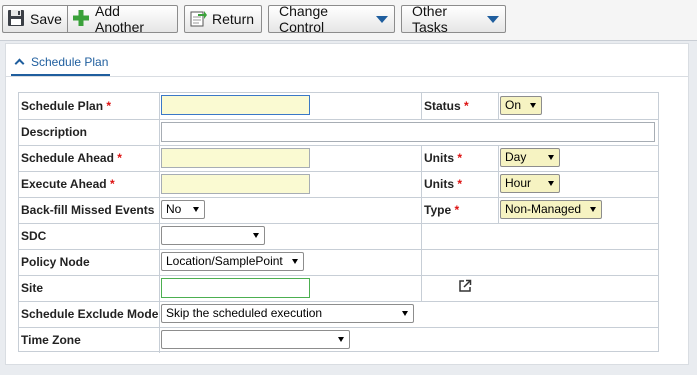 Image resolution: width=697 pixels, height=375 pixels. What do you see at coordinates (68, 184) in the screenshot?
I see `execute-ahead-label: Execute Ahead *` at bounding box center [68, 184].